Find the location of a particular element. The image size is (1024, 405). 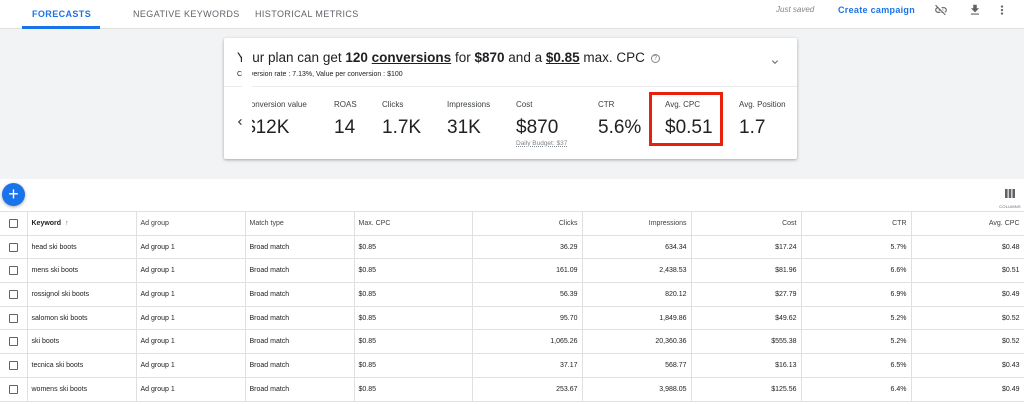

metric-impressions: Impressions 31K is located at coordinates (487, 119).